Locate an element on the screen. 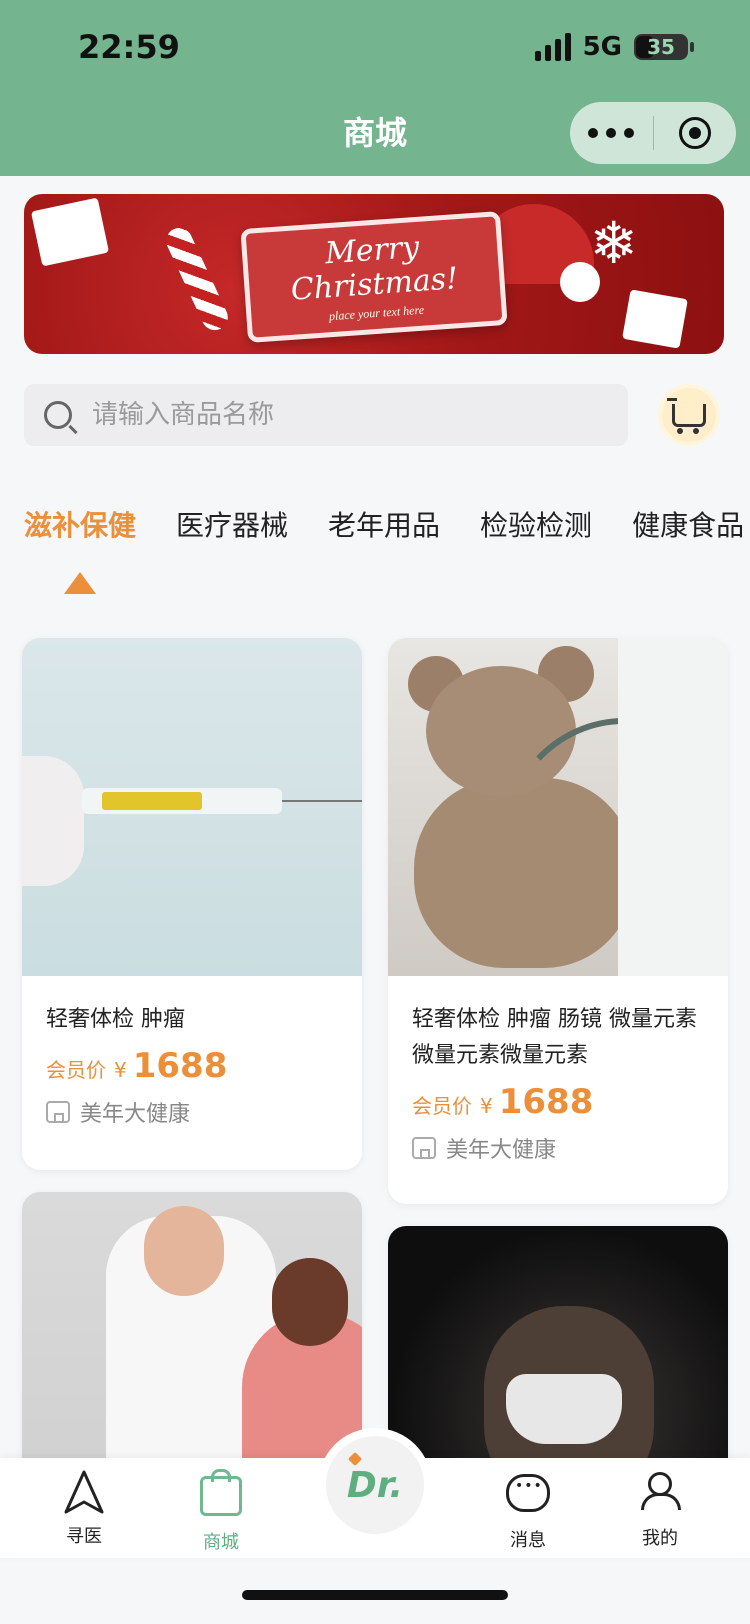  nav-label: 商城 is located at coordinates (221, 1542).